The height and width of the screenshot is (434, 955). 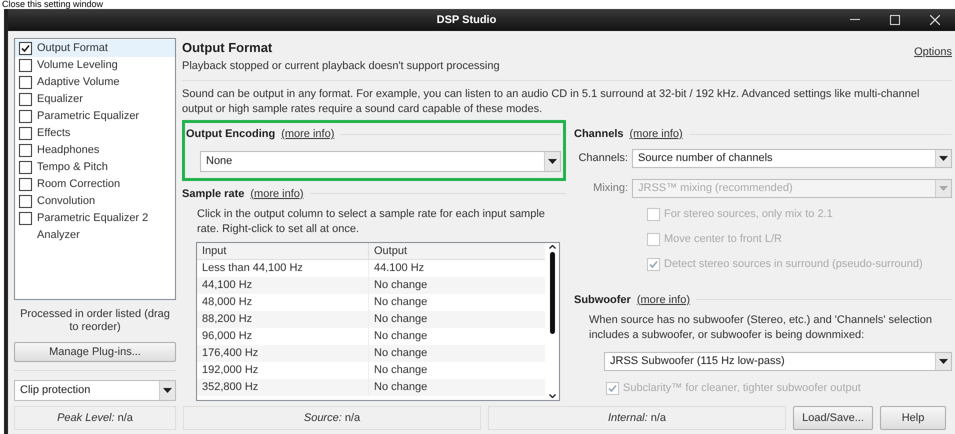 I want to click on subwoofer-description: When source has no subwoofer (Stereo, etc.) and 'Channels' selection includes a subwoofer, or subwoofer is being downmixed:, so click(x=760, y=328).